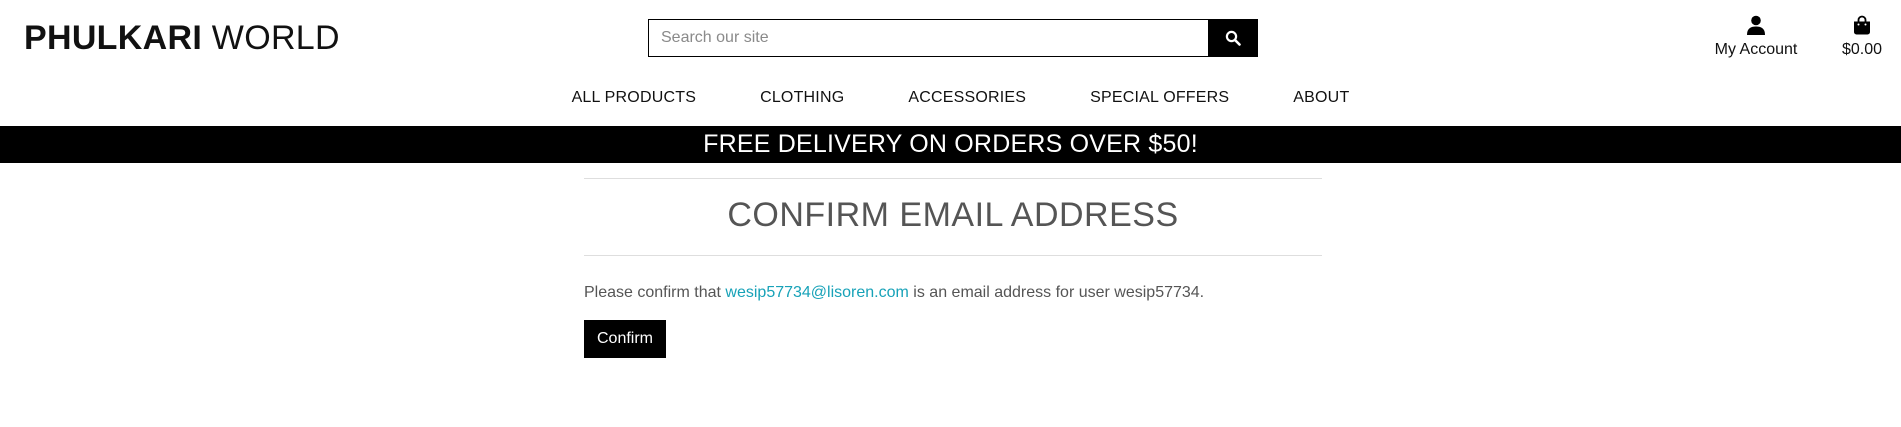  I want to click on delivery-banner: FREE DELIVERY ON ORDERS OVER $50!, so click(950, 144).